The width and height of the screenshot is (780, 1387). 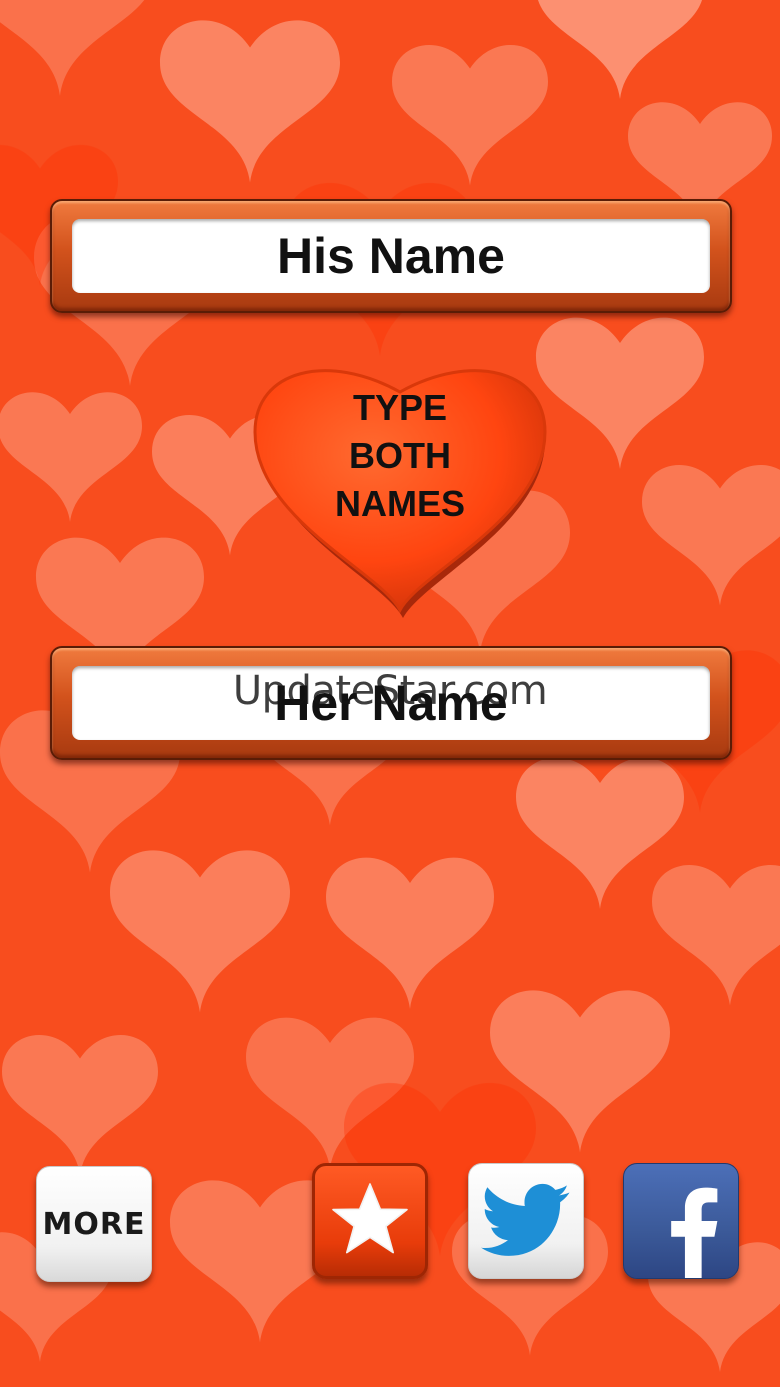 I want to click on heart-line-1: TYPE, so click(x=400, y=407).